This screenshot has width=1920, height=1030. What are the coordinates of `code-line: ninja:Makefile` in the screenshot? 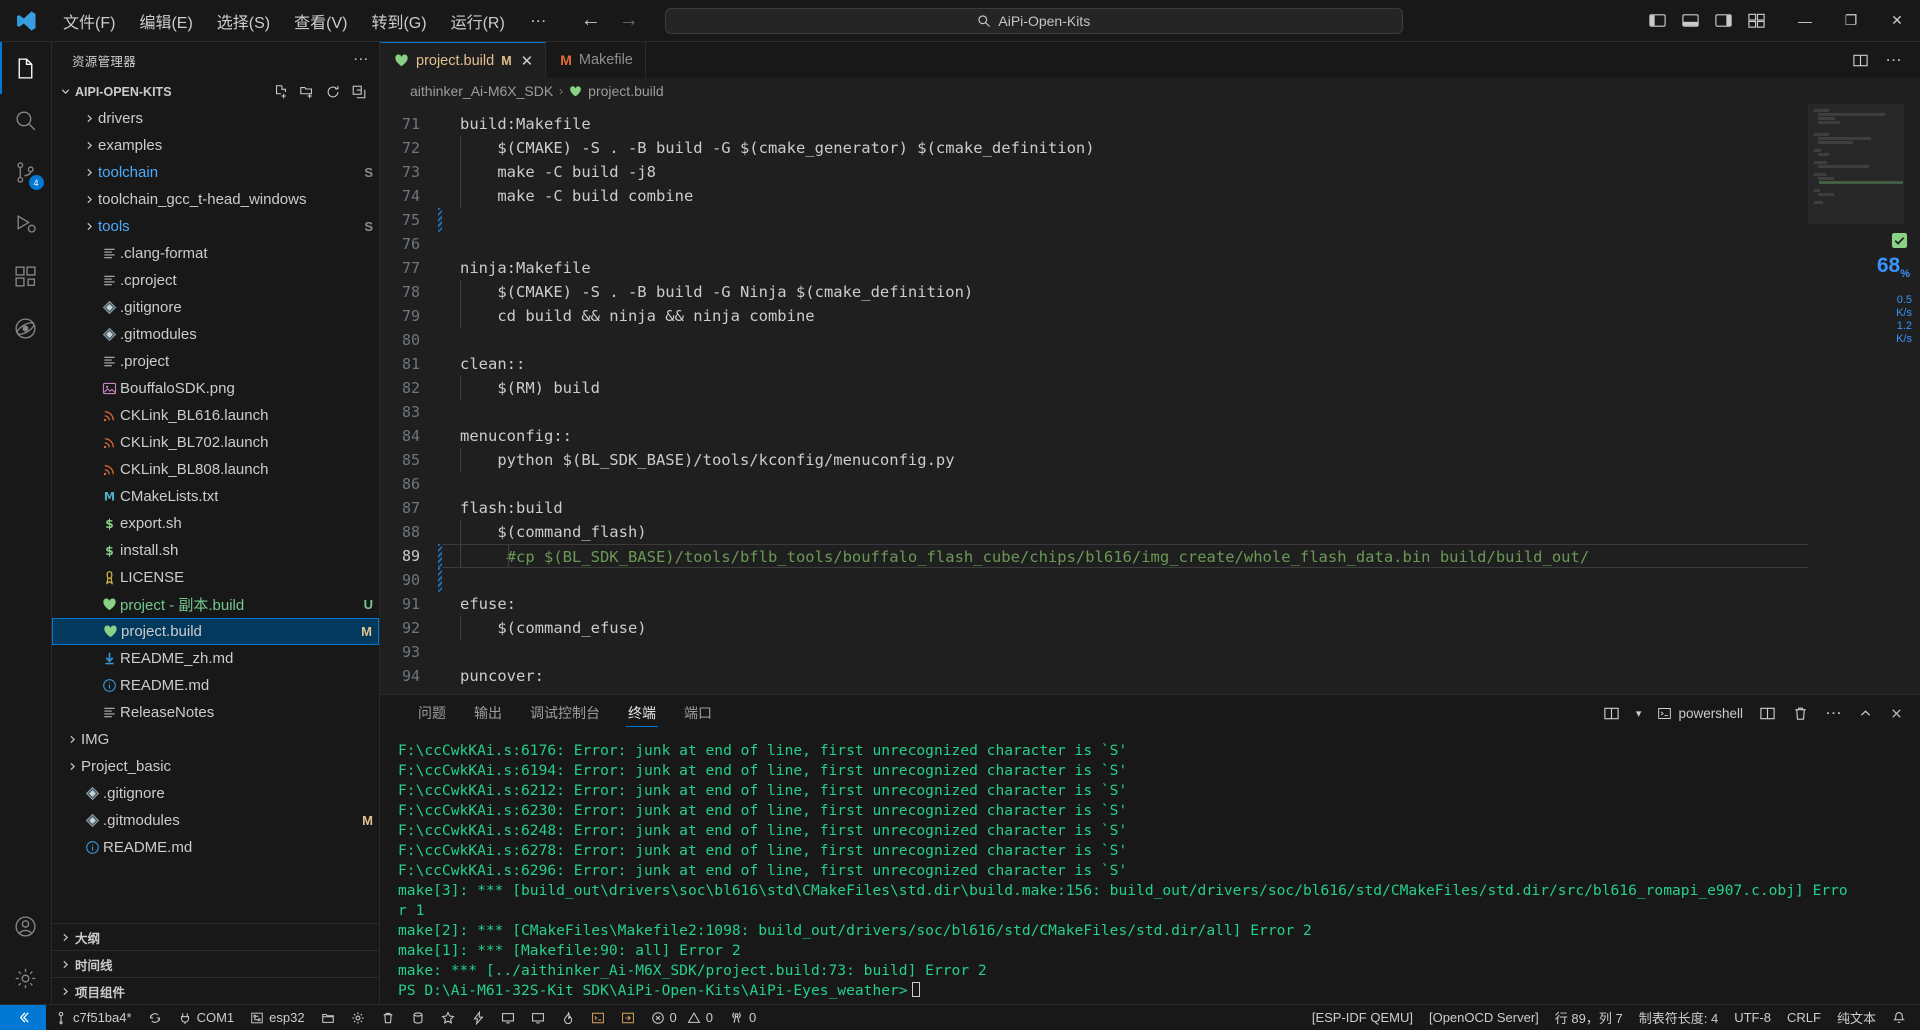 It's located at (1125, 268).